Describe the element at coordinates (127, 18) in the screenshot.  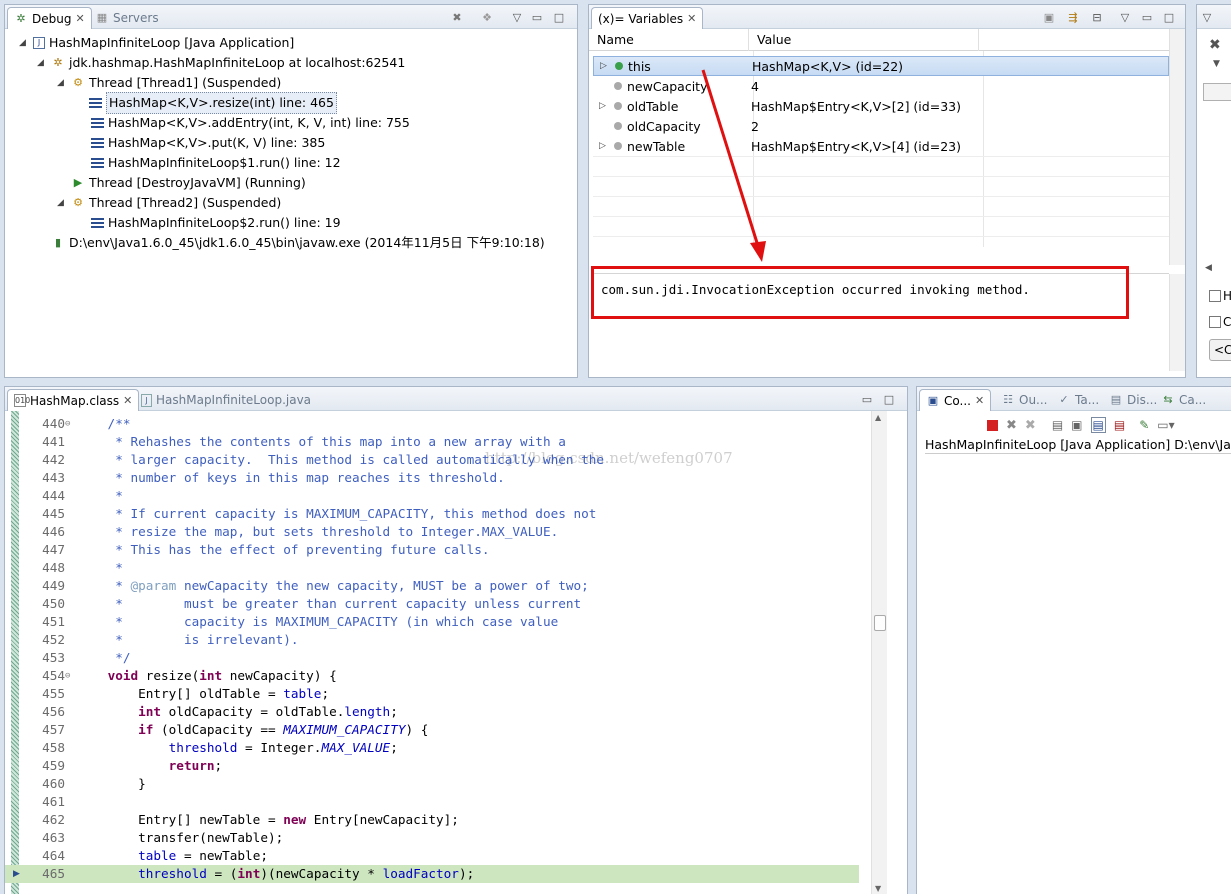
I see `tab-servers: ▦ Servers` at that location.